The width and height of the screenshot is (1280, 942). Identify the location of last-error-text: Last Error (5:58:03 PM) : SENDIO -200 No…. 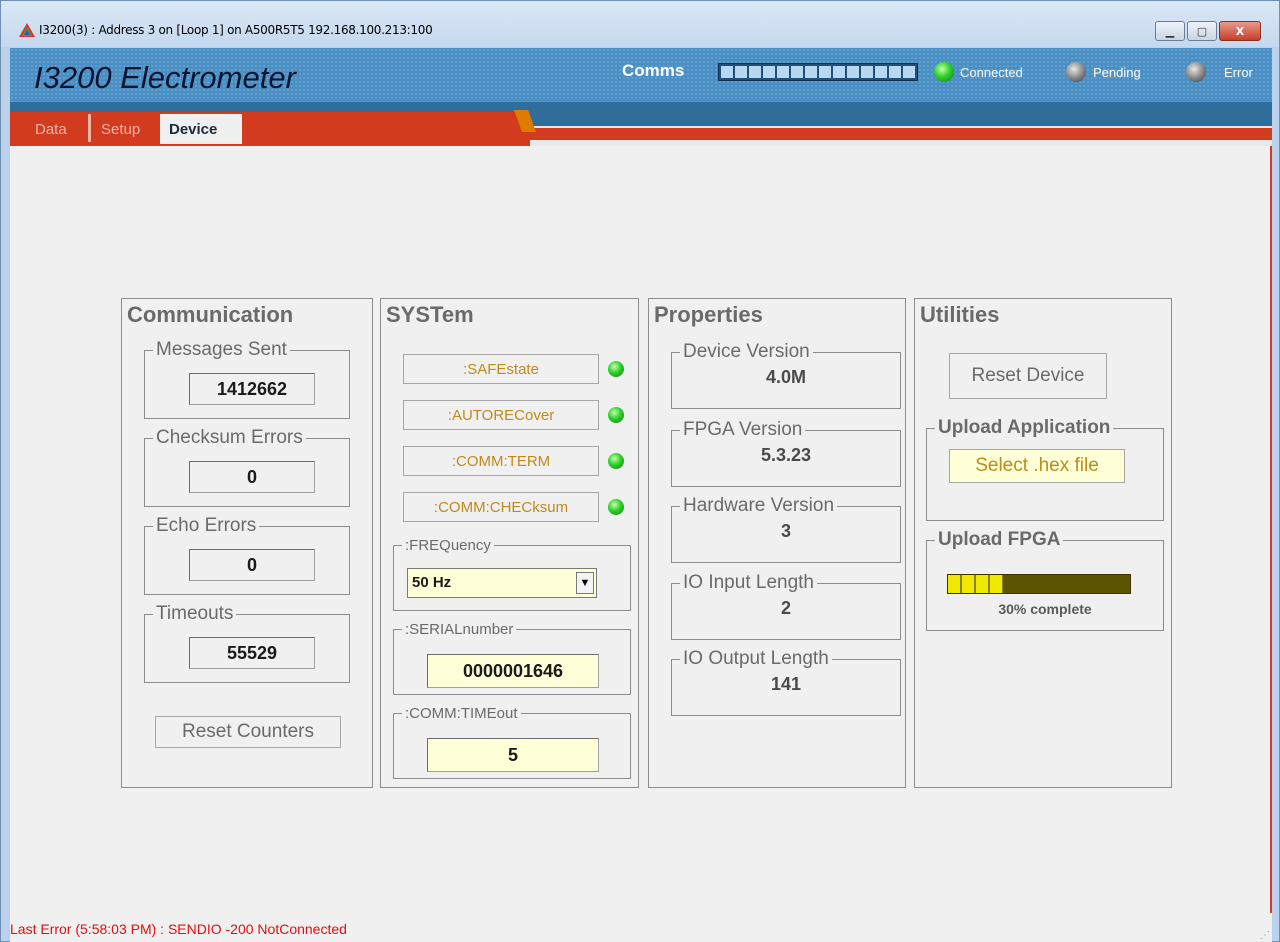
(178, 929).